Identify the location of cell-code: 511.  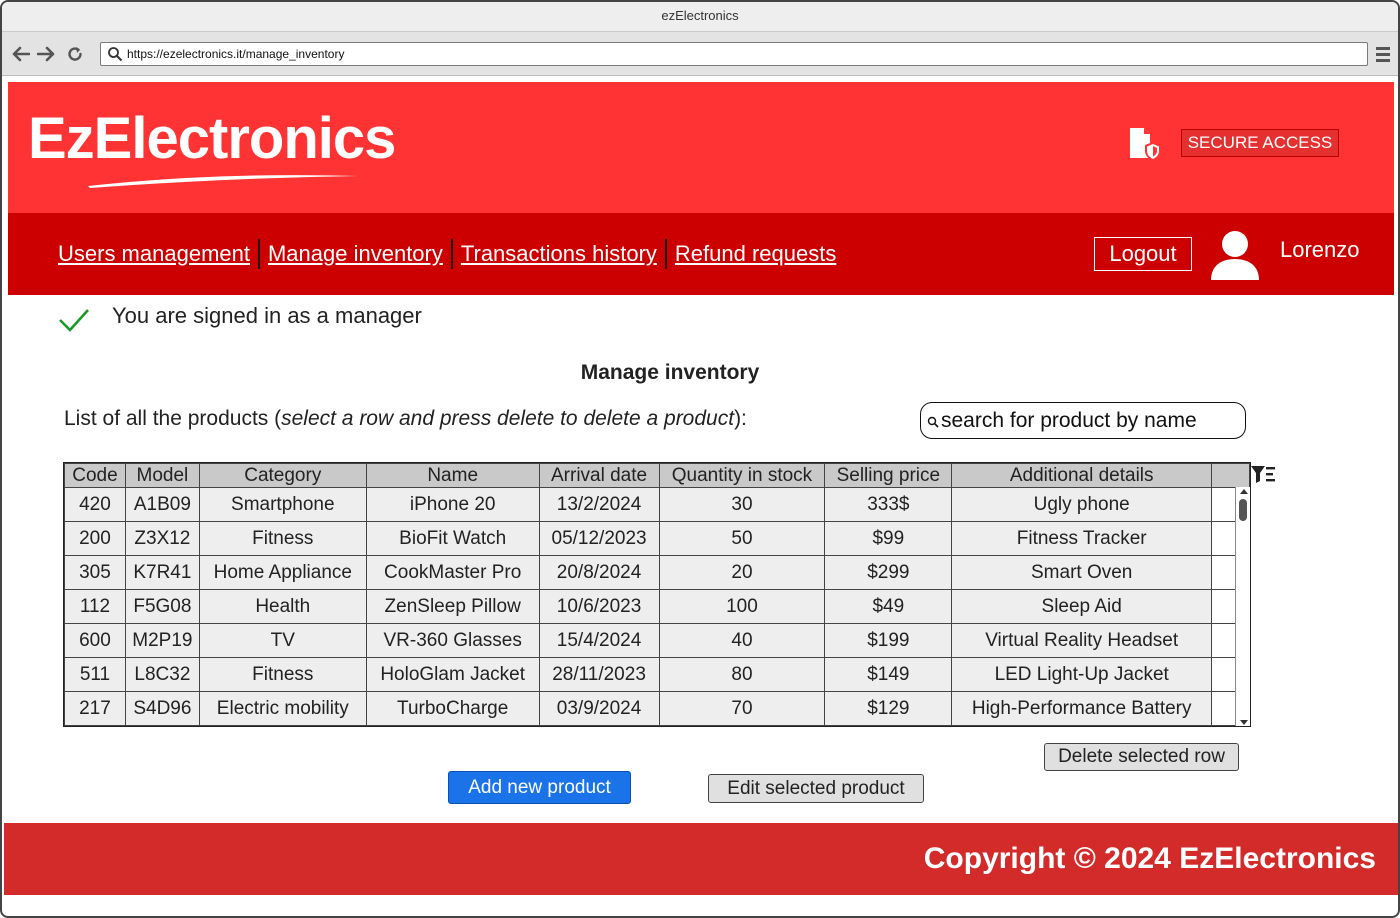
(95, 674).